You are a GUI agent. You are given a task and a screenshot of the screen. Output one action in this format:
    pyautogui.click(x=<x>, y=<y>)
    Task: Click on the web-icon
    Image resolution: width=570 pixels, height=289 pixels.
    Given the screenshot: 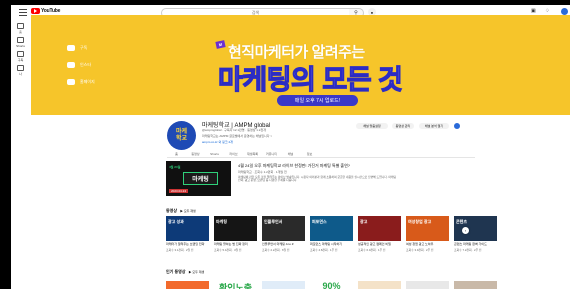 What is the action you would take?
    pyautogui.click(x=71, y=82)
    